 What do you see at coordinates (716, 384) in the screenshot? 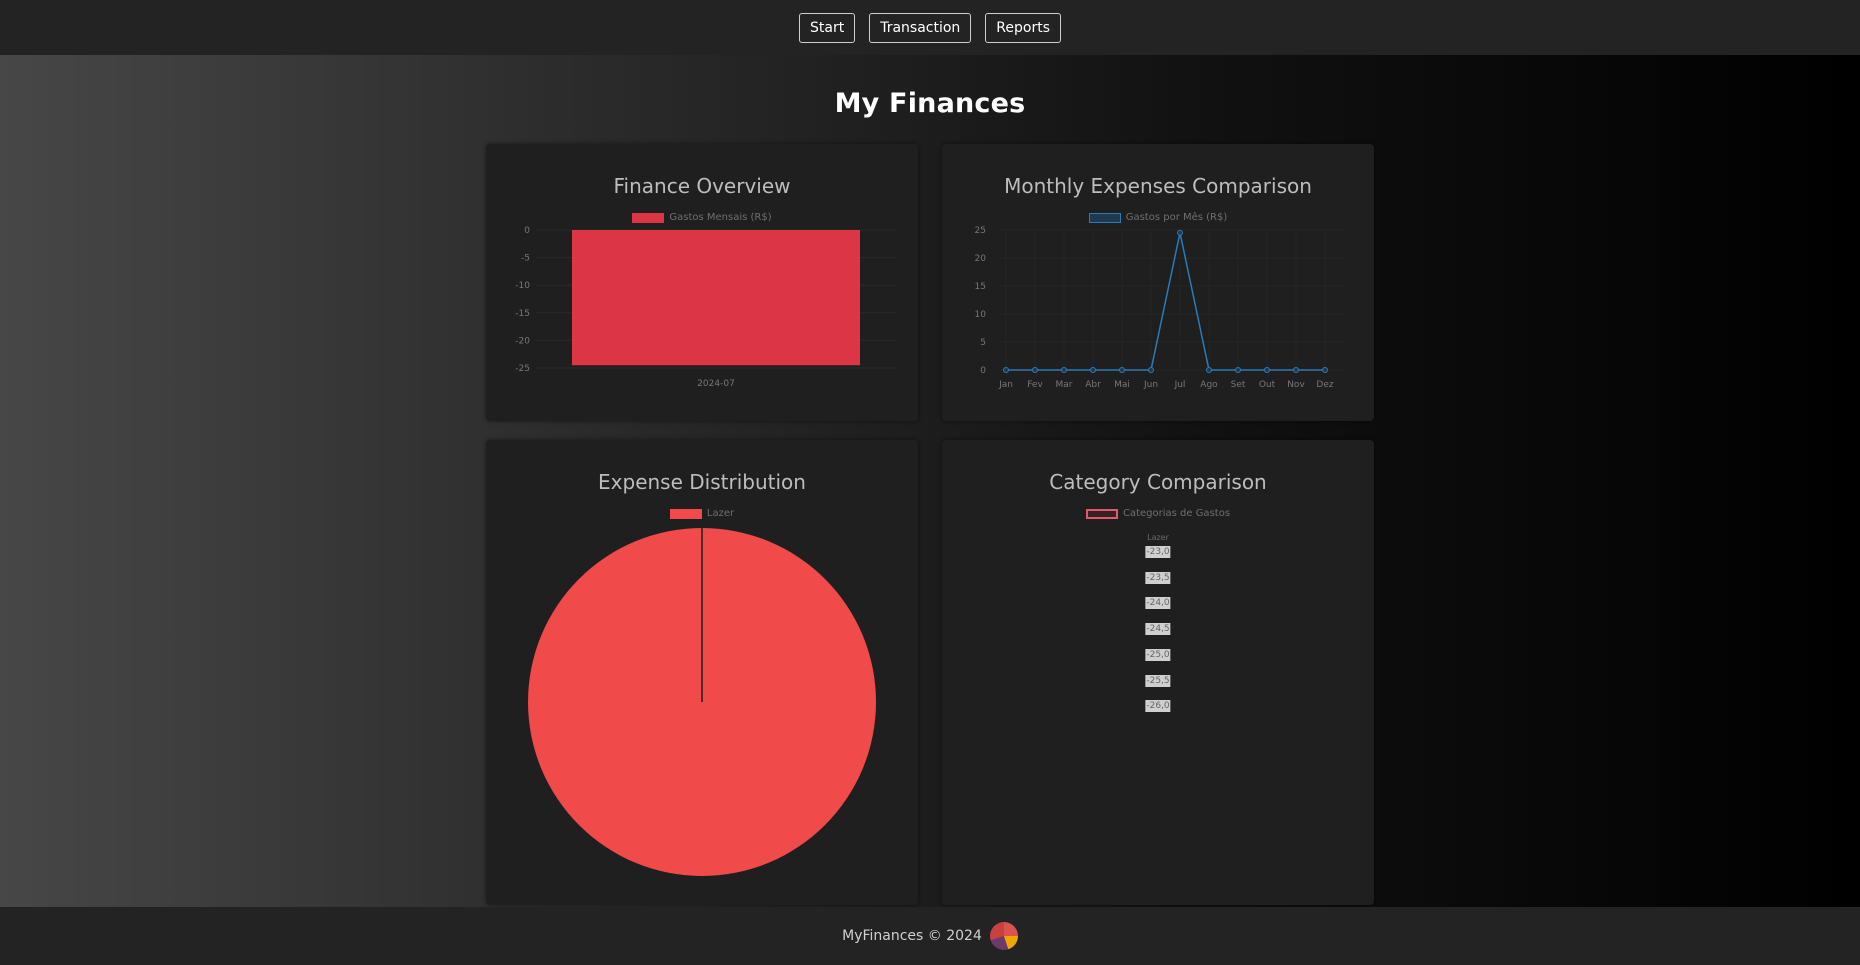
I see `x-tick-label: 2024-07` at bounding box center [716, 384].